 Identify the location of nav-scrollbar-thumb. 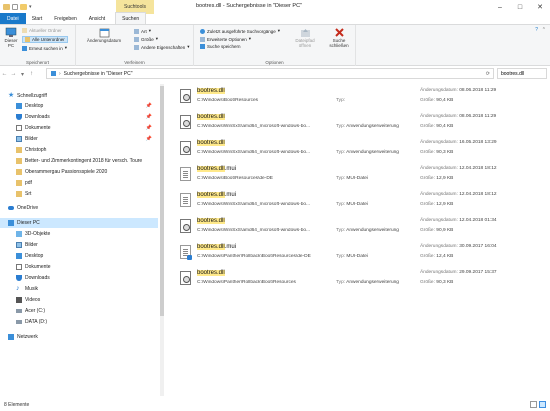
(162, 201).